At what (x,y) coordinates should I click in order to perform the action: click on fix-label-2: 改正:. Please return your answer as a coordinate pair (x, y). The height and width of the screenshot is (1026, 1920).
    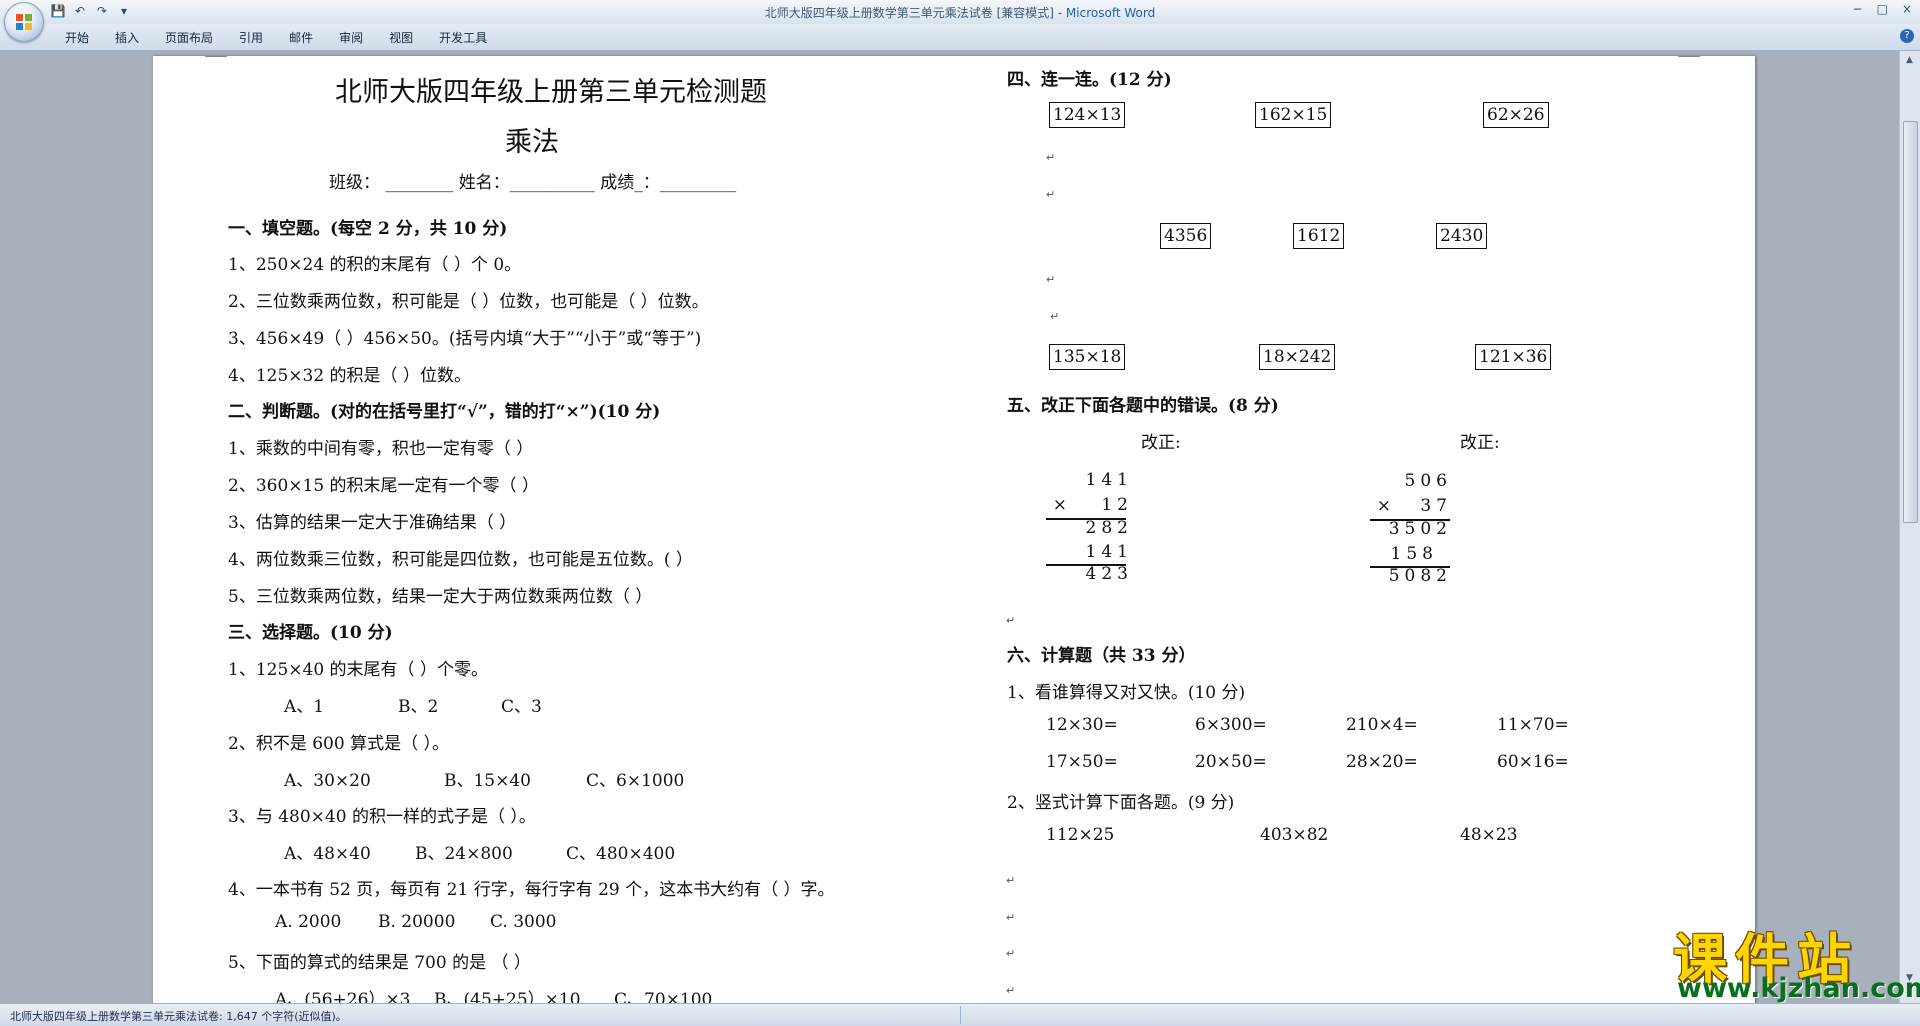
    Looking at the image, I should click on (1480, 443).